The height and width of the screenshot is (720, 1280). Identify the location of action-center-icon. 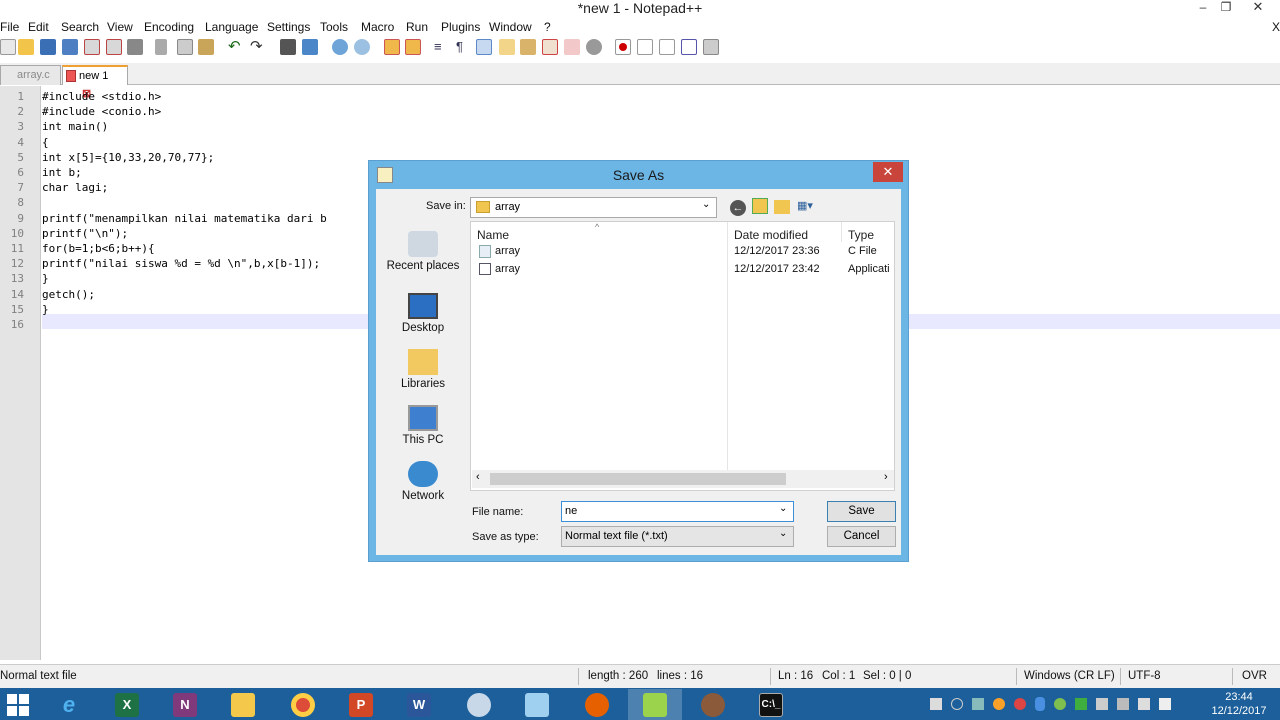
(1102, 704).